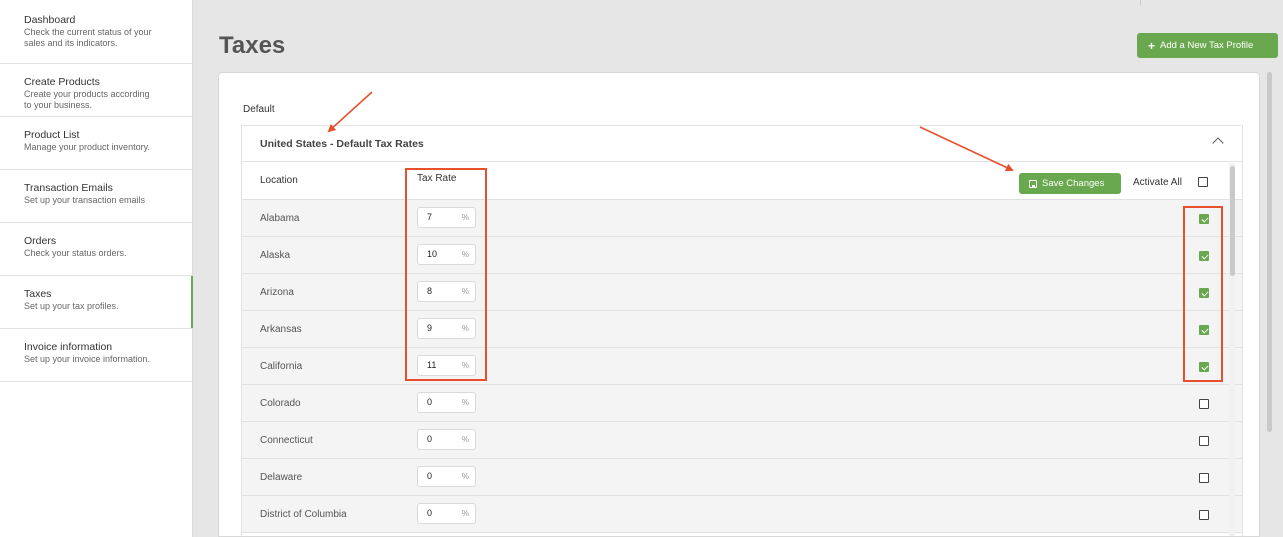  I want to click on column-header-location: Location, so click(279, 180).